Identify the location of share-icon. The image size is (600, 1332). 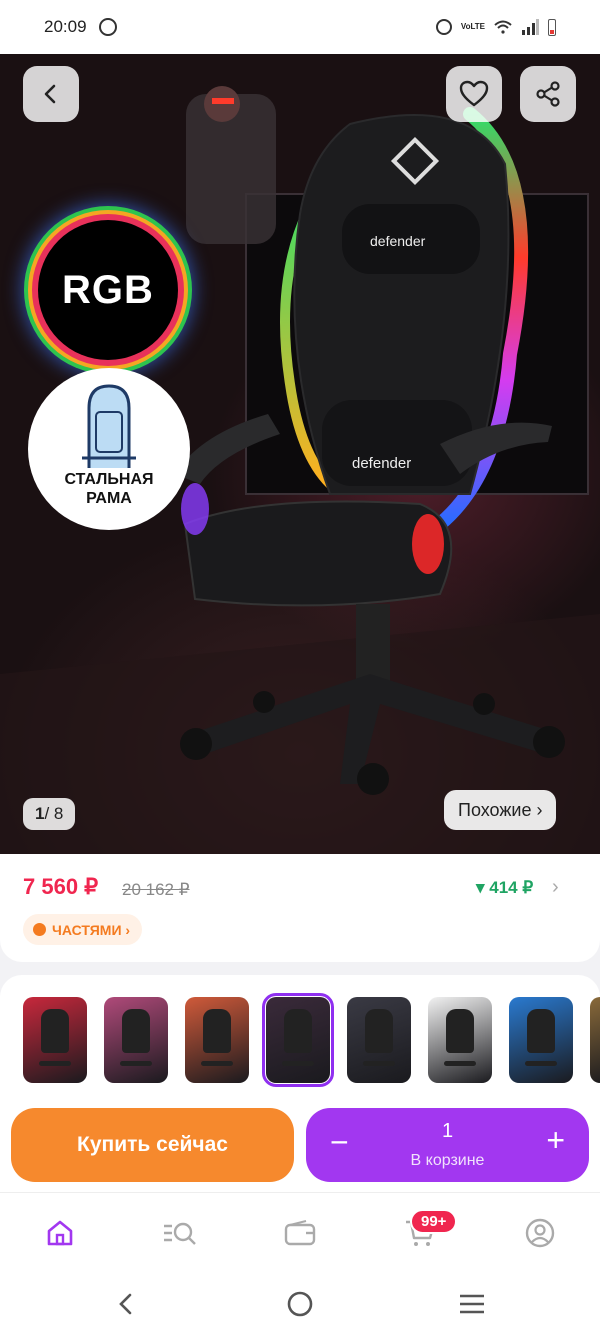
(548, 94).